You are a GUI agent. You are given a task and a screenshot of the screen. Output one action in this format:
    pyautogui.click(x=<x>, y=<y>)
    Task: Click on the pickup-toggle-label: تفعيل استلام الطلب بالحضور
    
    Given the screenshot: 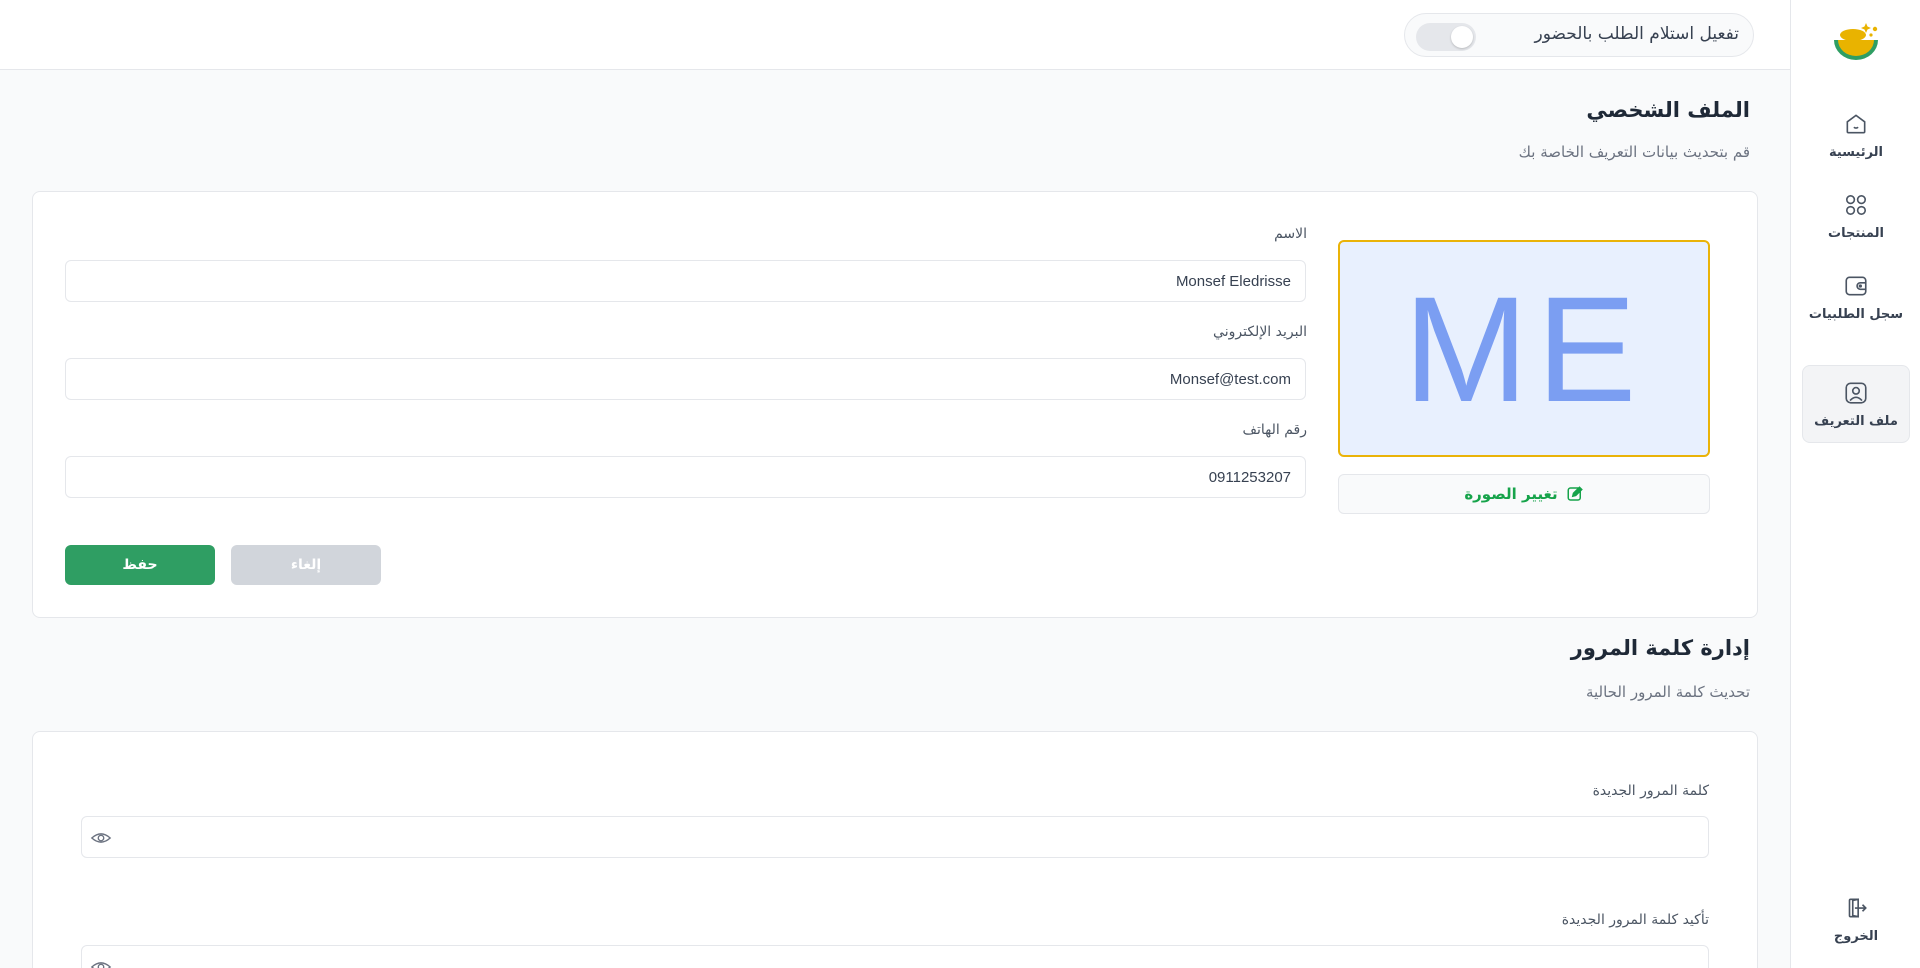 What is the action you would take?
    pyautogui.click(x=1636, y=34)
    